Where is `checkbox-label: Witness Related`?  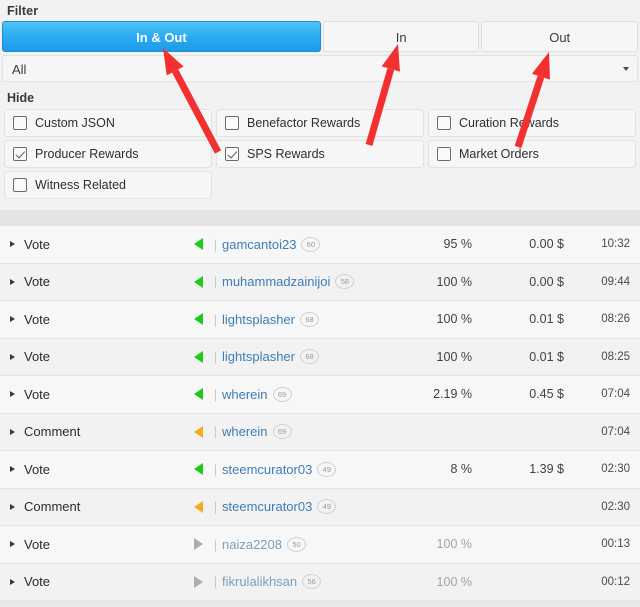 checkbox-label: Witness Related is located at coordinates (81, 185).